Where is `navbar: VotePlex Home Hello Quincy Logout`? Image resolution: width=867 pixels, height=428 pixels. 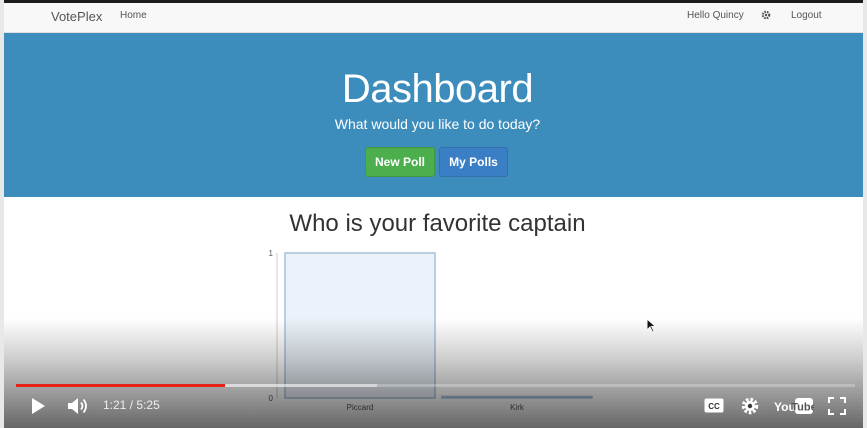 navbar: VotePlex Home Hello Quincy Logout is located at coordinates (433, 18).